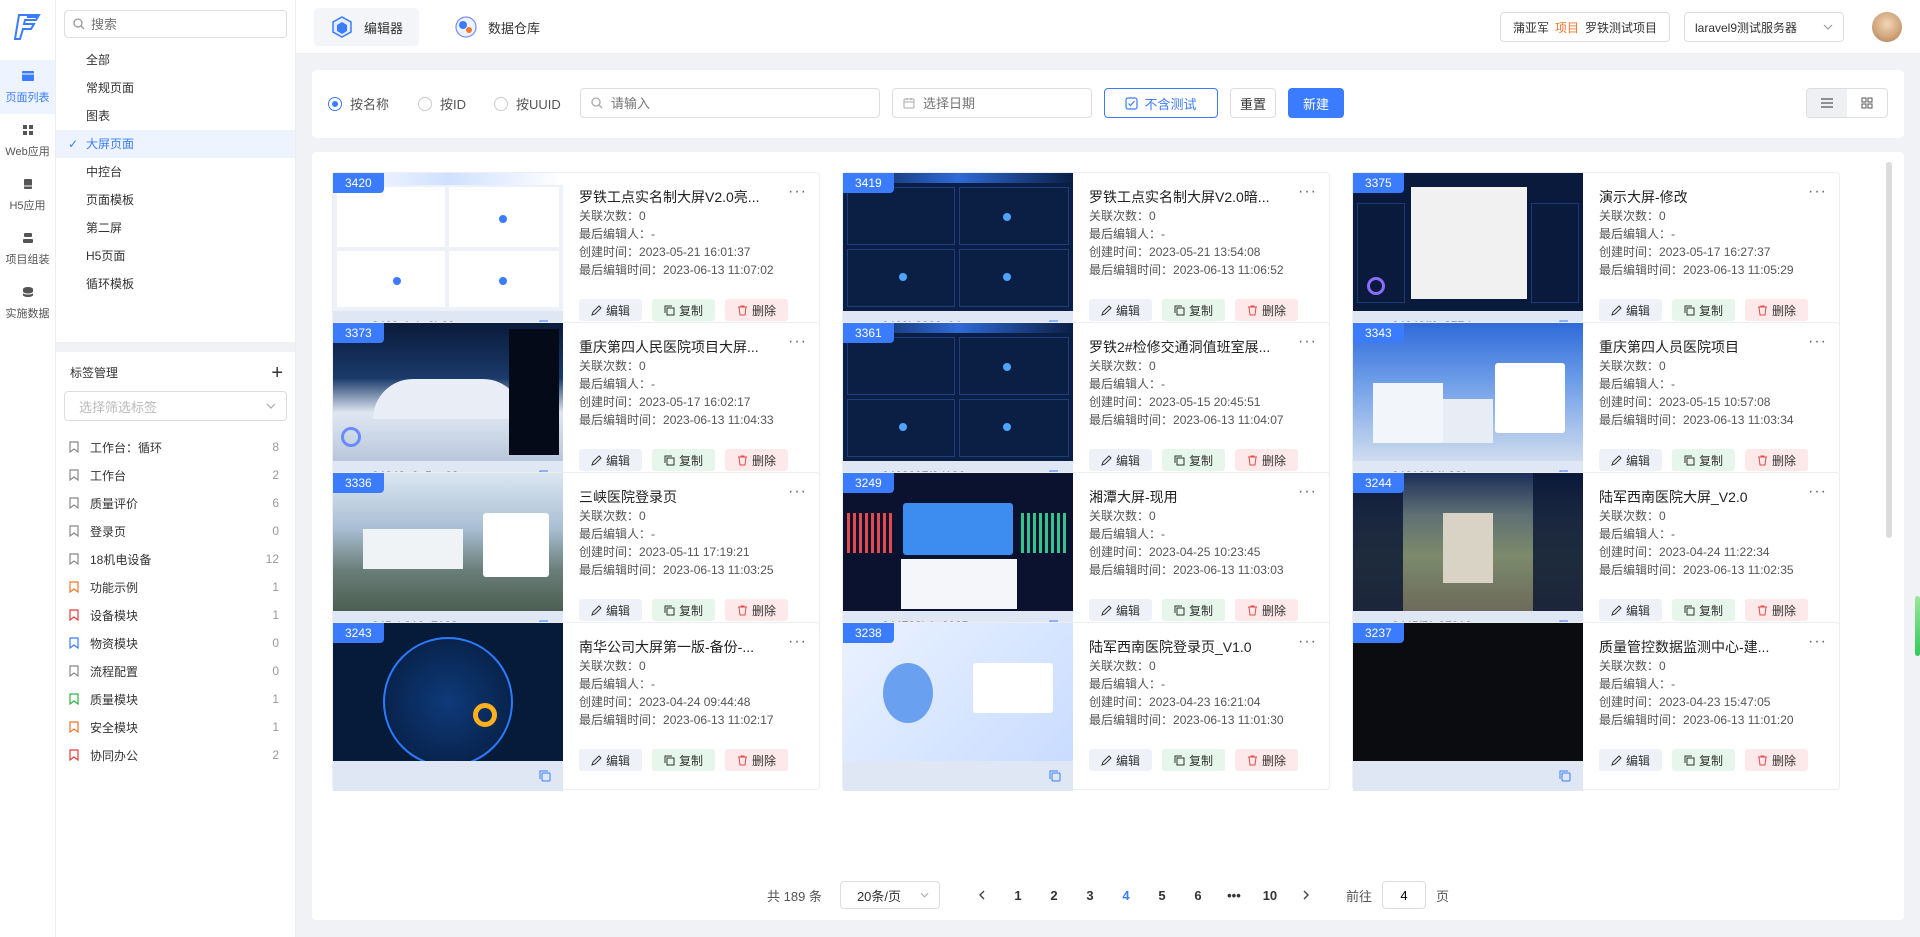 The width and height of the screenshot is (1920, 937). What do you see at coordinates (175, 284) in the screenshot?
I see `category-item: 循环模板` at bounding box center [175, 284].